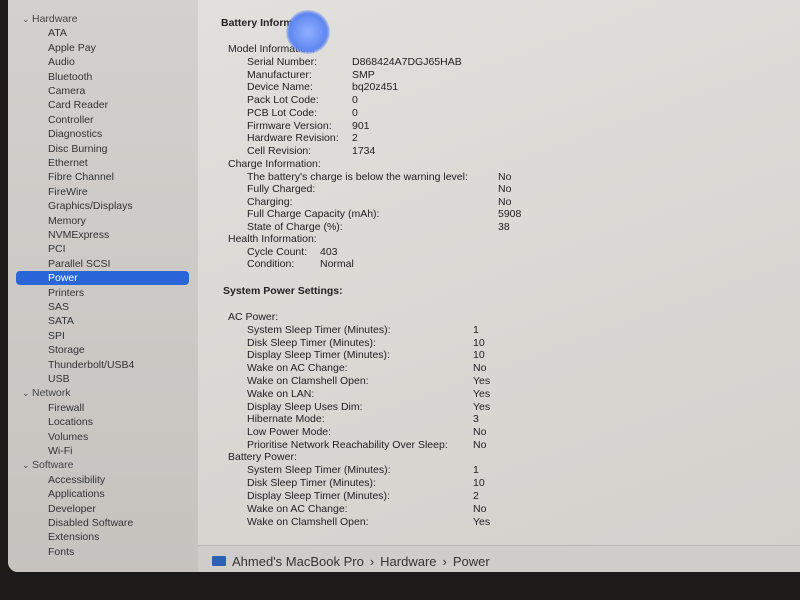 This screenshot has width=800, height=600. What do you see at coordinates (282, 112) in the screenshot?
I see `row-label: PCB Lot Code:` at bounding box center [282, 112].